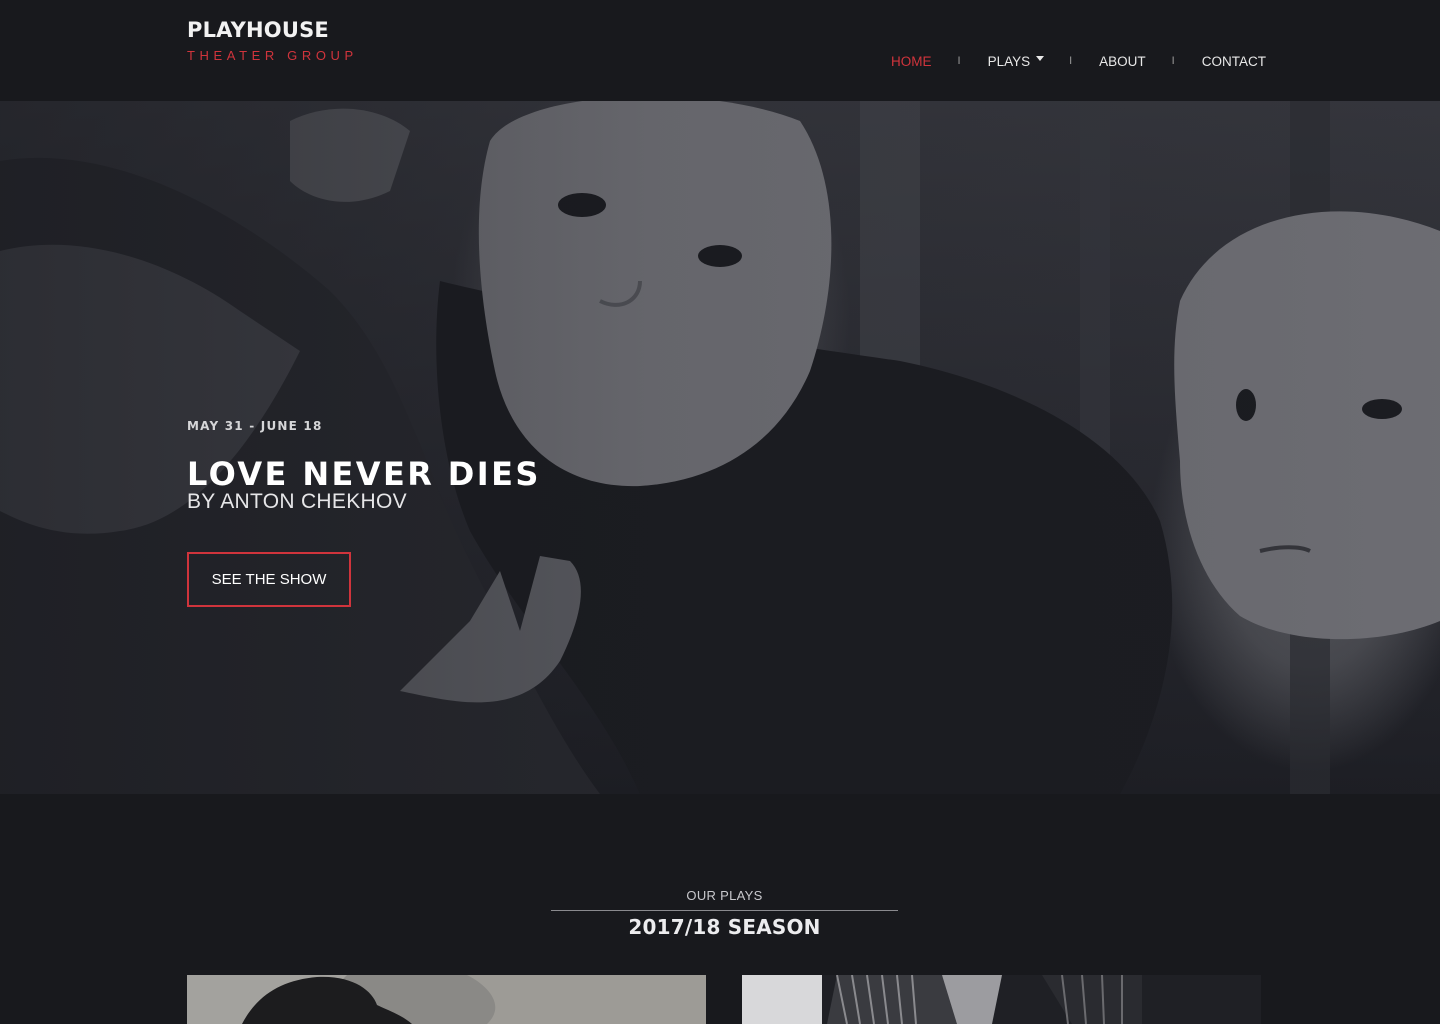  I want to click on see-the-show-button: SEE THE SHOW, so click(269, 579).